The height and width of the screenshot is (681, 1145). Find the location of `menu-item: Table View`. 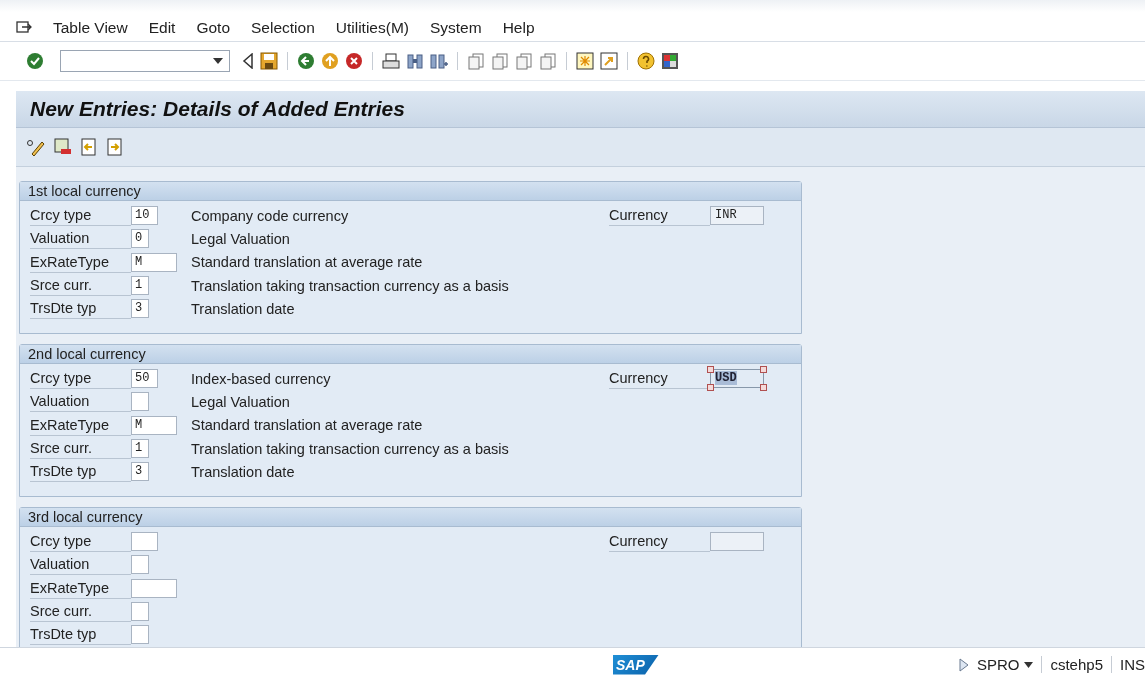

menu-item: Table View is located at coordinates (90, 27).